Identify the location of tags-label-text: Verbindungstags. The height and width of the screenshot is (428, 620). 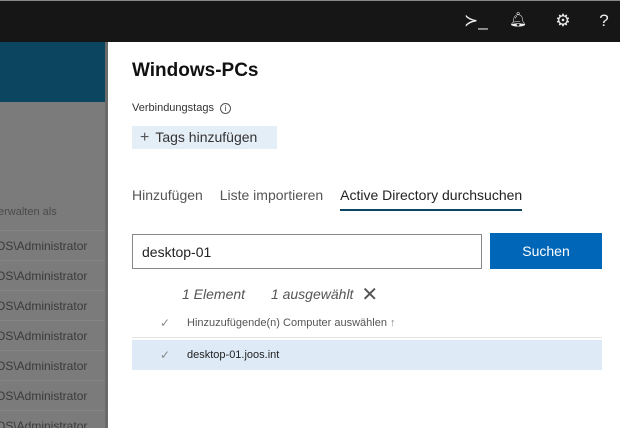
(173, 108).